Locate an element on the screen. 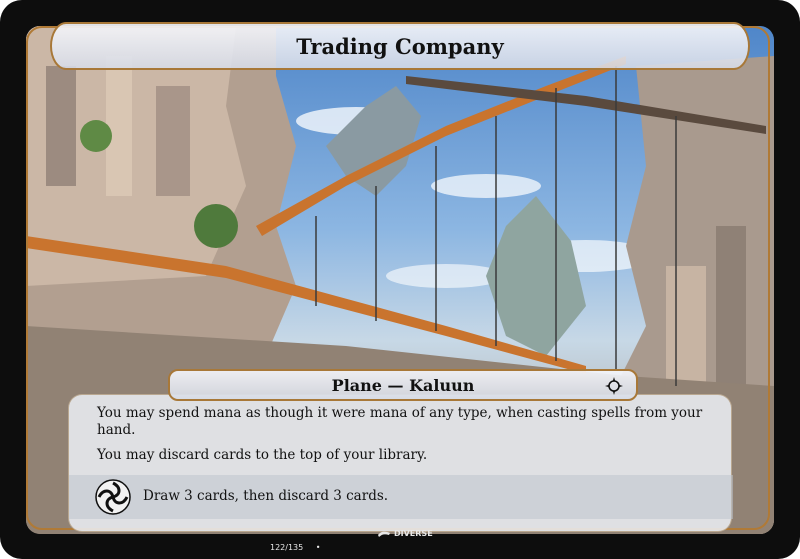 The image size is (800, 559). collector-number: 122/135 is located at coordinates (287, 547).